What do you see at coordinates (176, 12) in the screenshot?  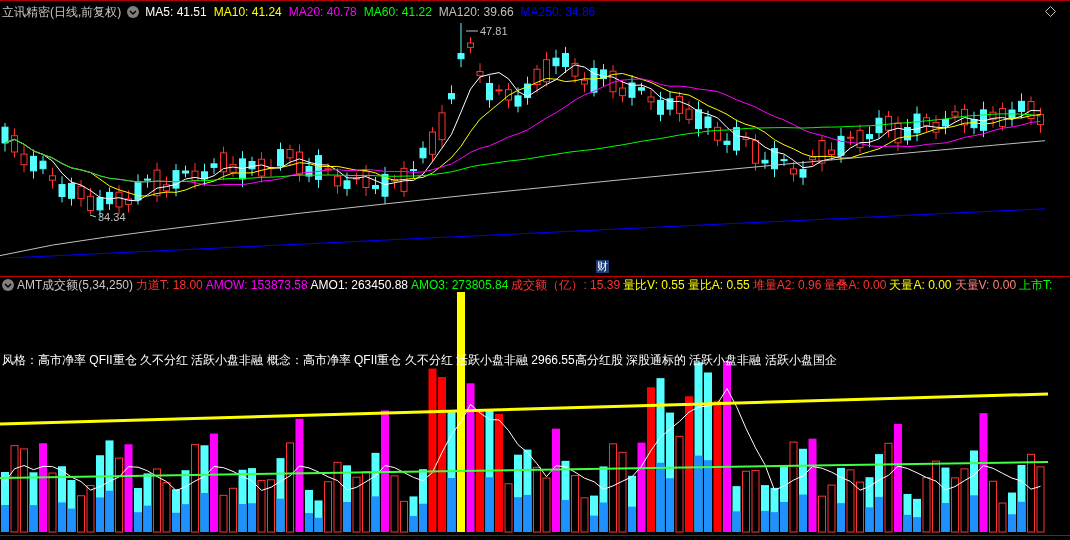 I see `ma-value: MA5: 41.51` at bounding box center [176, 12].